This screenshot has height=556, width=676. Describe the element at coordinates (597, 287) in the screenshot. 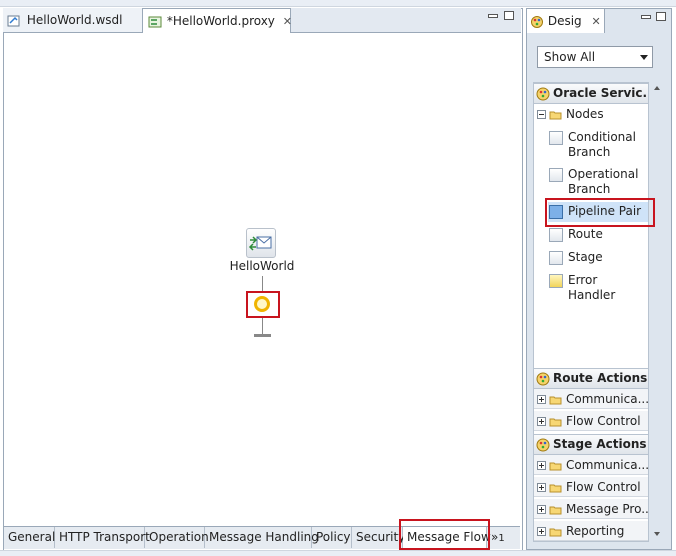

I see `palette-item-error-handler: Error Handler` at that location.